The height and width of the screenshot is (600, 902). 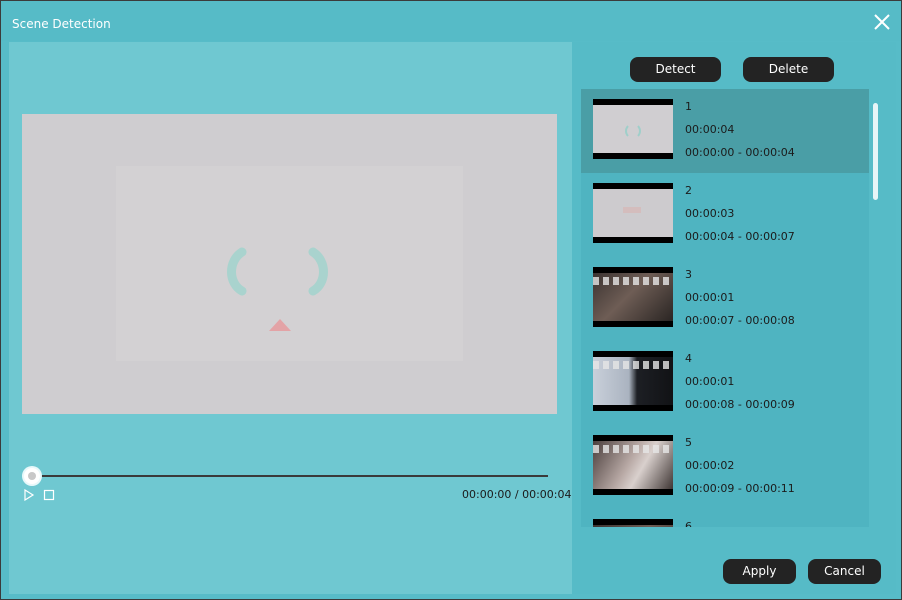 I want to click on scene-item: 3 00:00:01 00:00:07 - 00:00:08, so click(x=725, y=299).